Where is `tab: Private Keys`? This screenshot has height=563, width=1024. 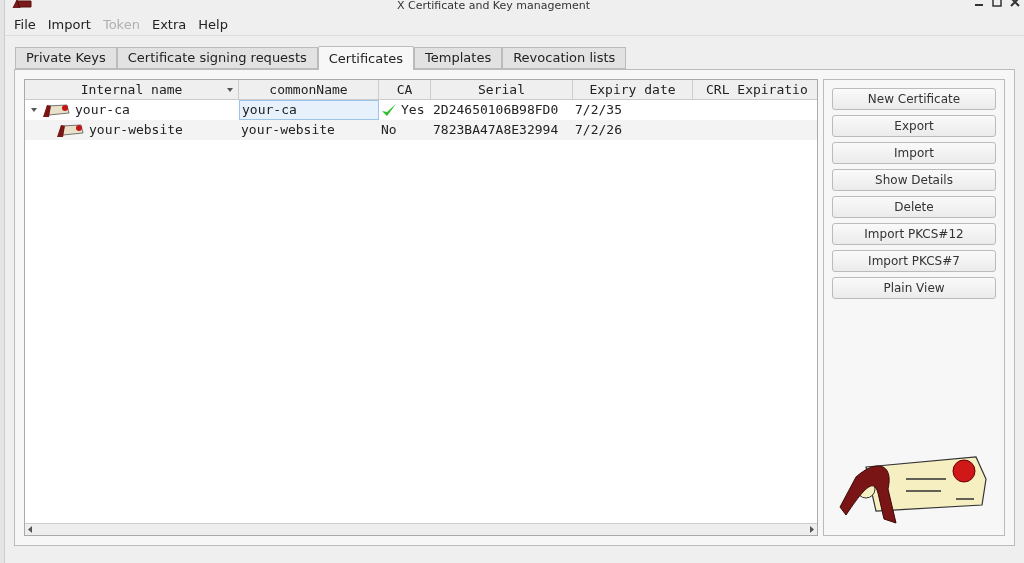 tab: Private Keys is located at coordinates (66, 58).